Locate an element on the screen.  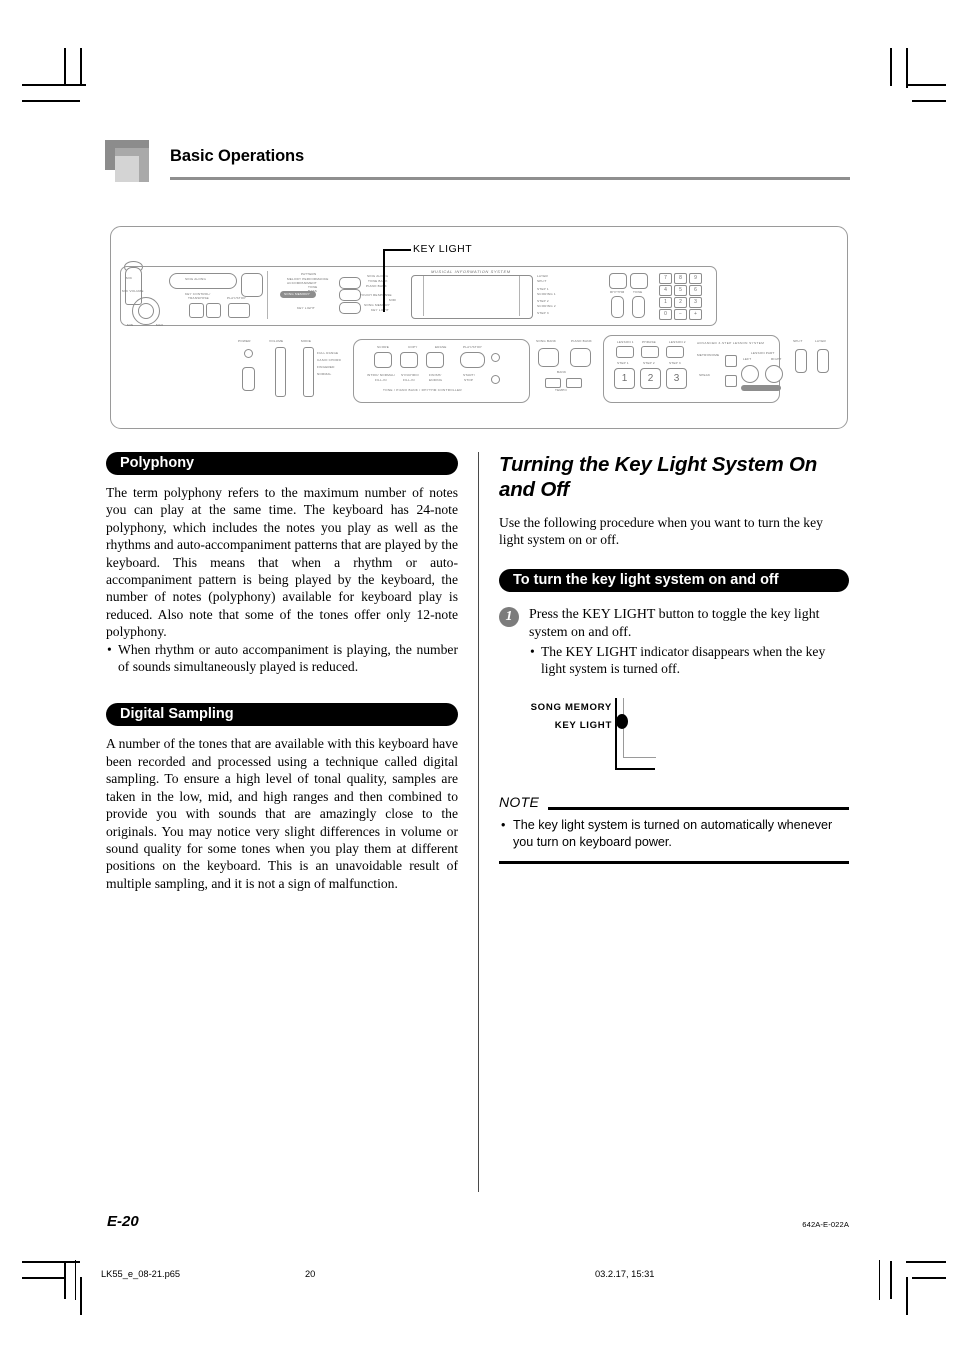
label-ctrl-fill-in-1: FILL-IN is located at coordinates (381, 380).